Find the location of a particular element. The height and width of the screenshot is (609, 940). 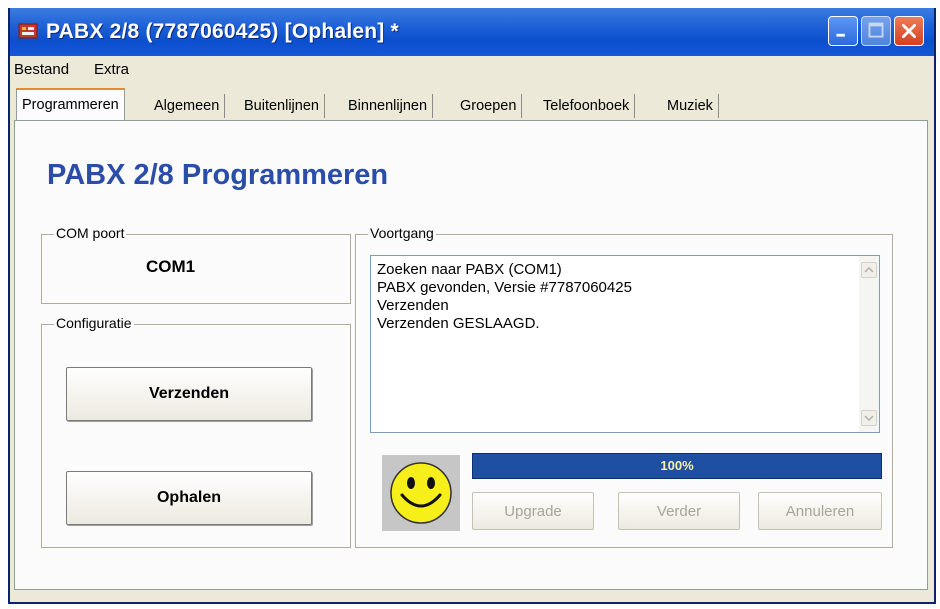

upgrade-button: Upgrade is located at coordinates (533, 511).